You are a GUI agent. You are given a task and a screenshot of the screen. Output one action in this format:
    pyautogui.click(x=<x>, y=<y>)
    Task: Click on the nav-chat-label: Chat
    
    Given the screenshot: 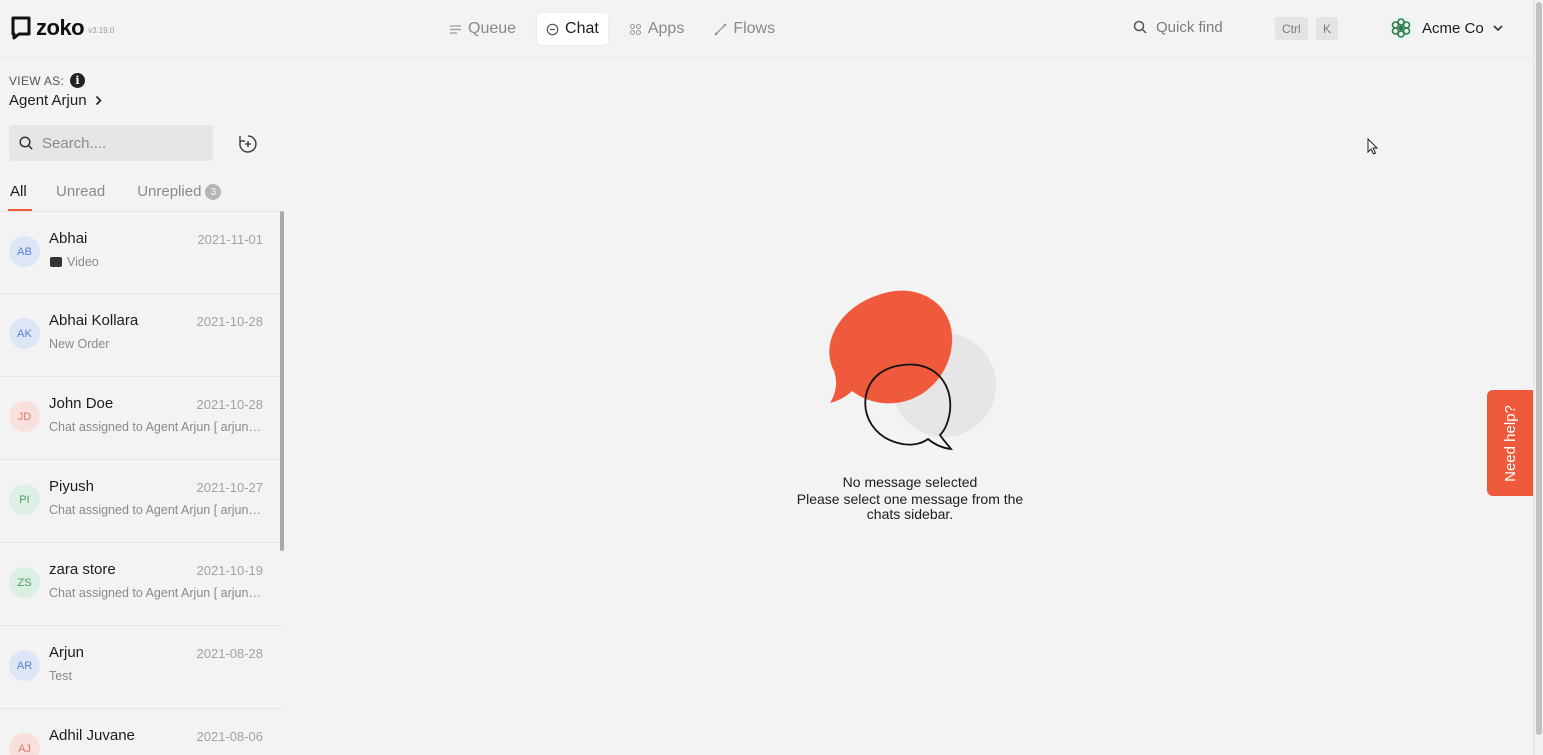 What is the action you would take?
    pyautogui.click(x=582, y=28)
    